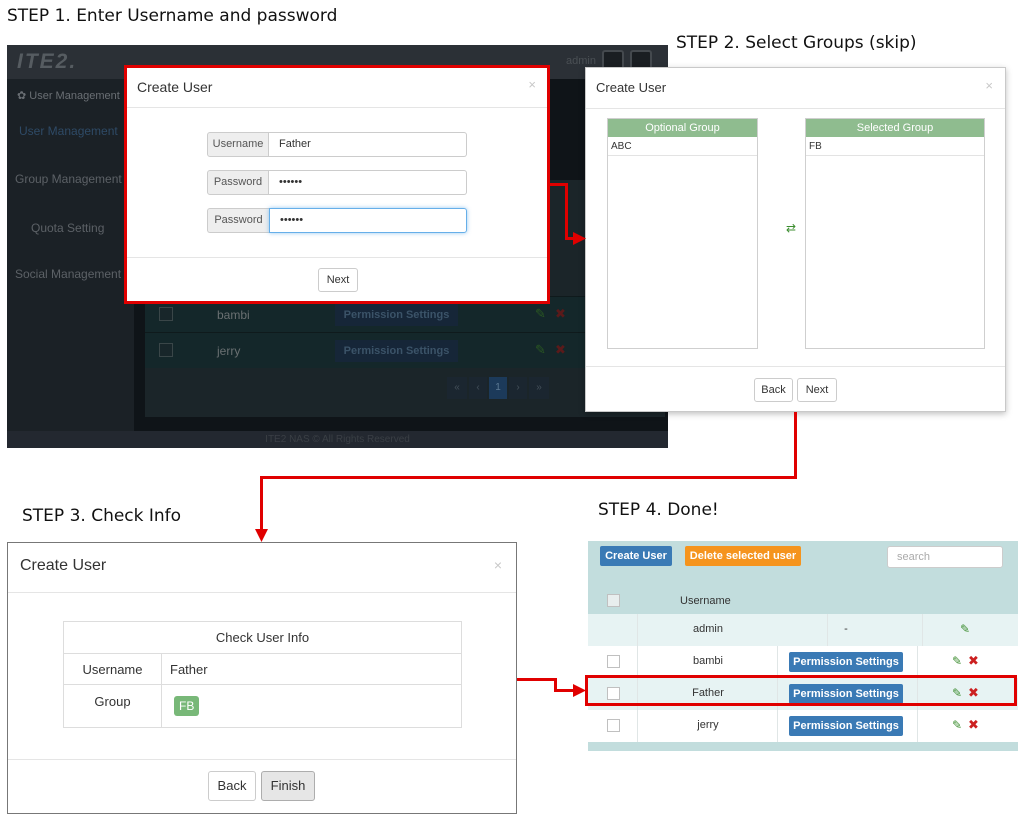  What do you see at coordinates (895, 146) in the screenshot?
I see `group-selected-item: FB` at bounding box center [895, 146].